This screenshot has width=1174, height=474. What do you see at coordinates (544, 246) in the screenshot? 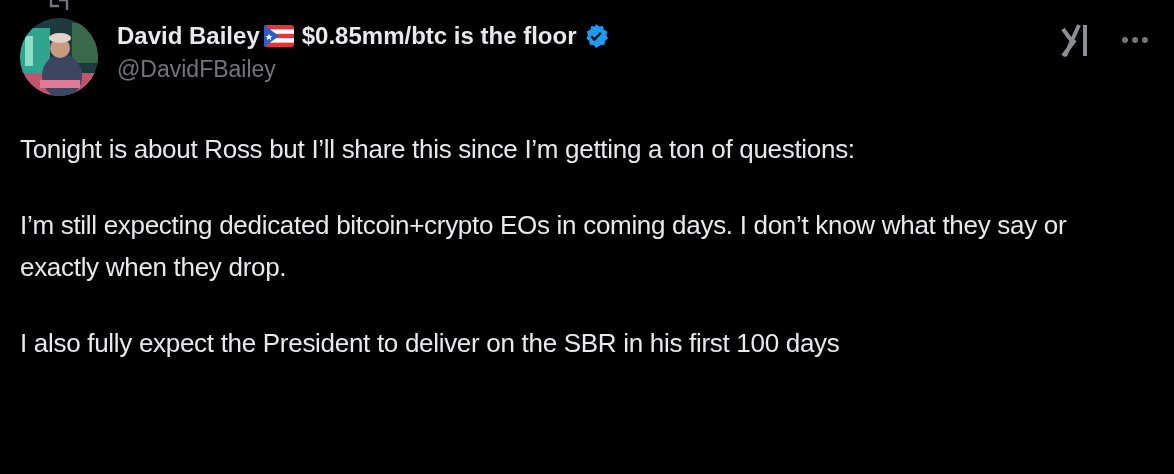
I see `post-paragraph: I’m still expecting dedicated bitcoin+crypto EOs in coming days. I don’t know what they say or exactly when they drop.` at bounding box center [544, 246].